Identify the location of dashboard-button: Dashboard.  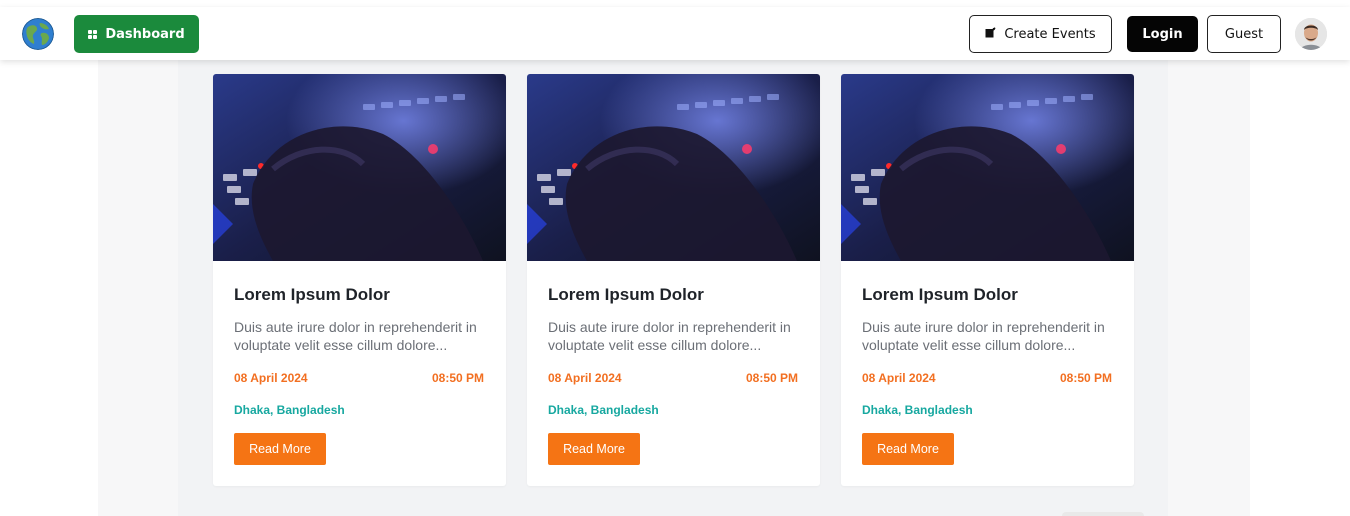
(136, 34).